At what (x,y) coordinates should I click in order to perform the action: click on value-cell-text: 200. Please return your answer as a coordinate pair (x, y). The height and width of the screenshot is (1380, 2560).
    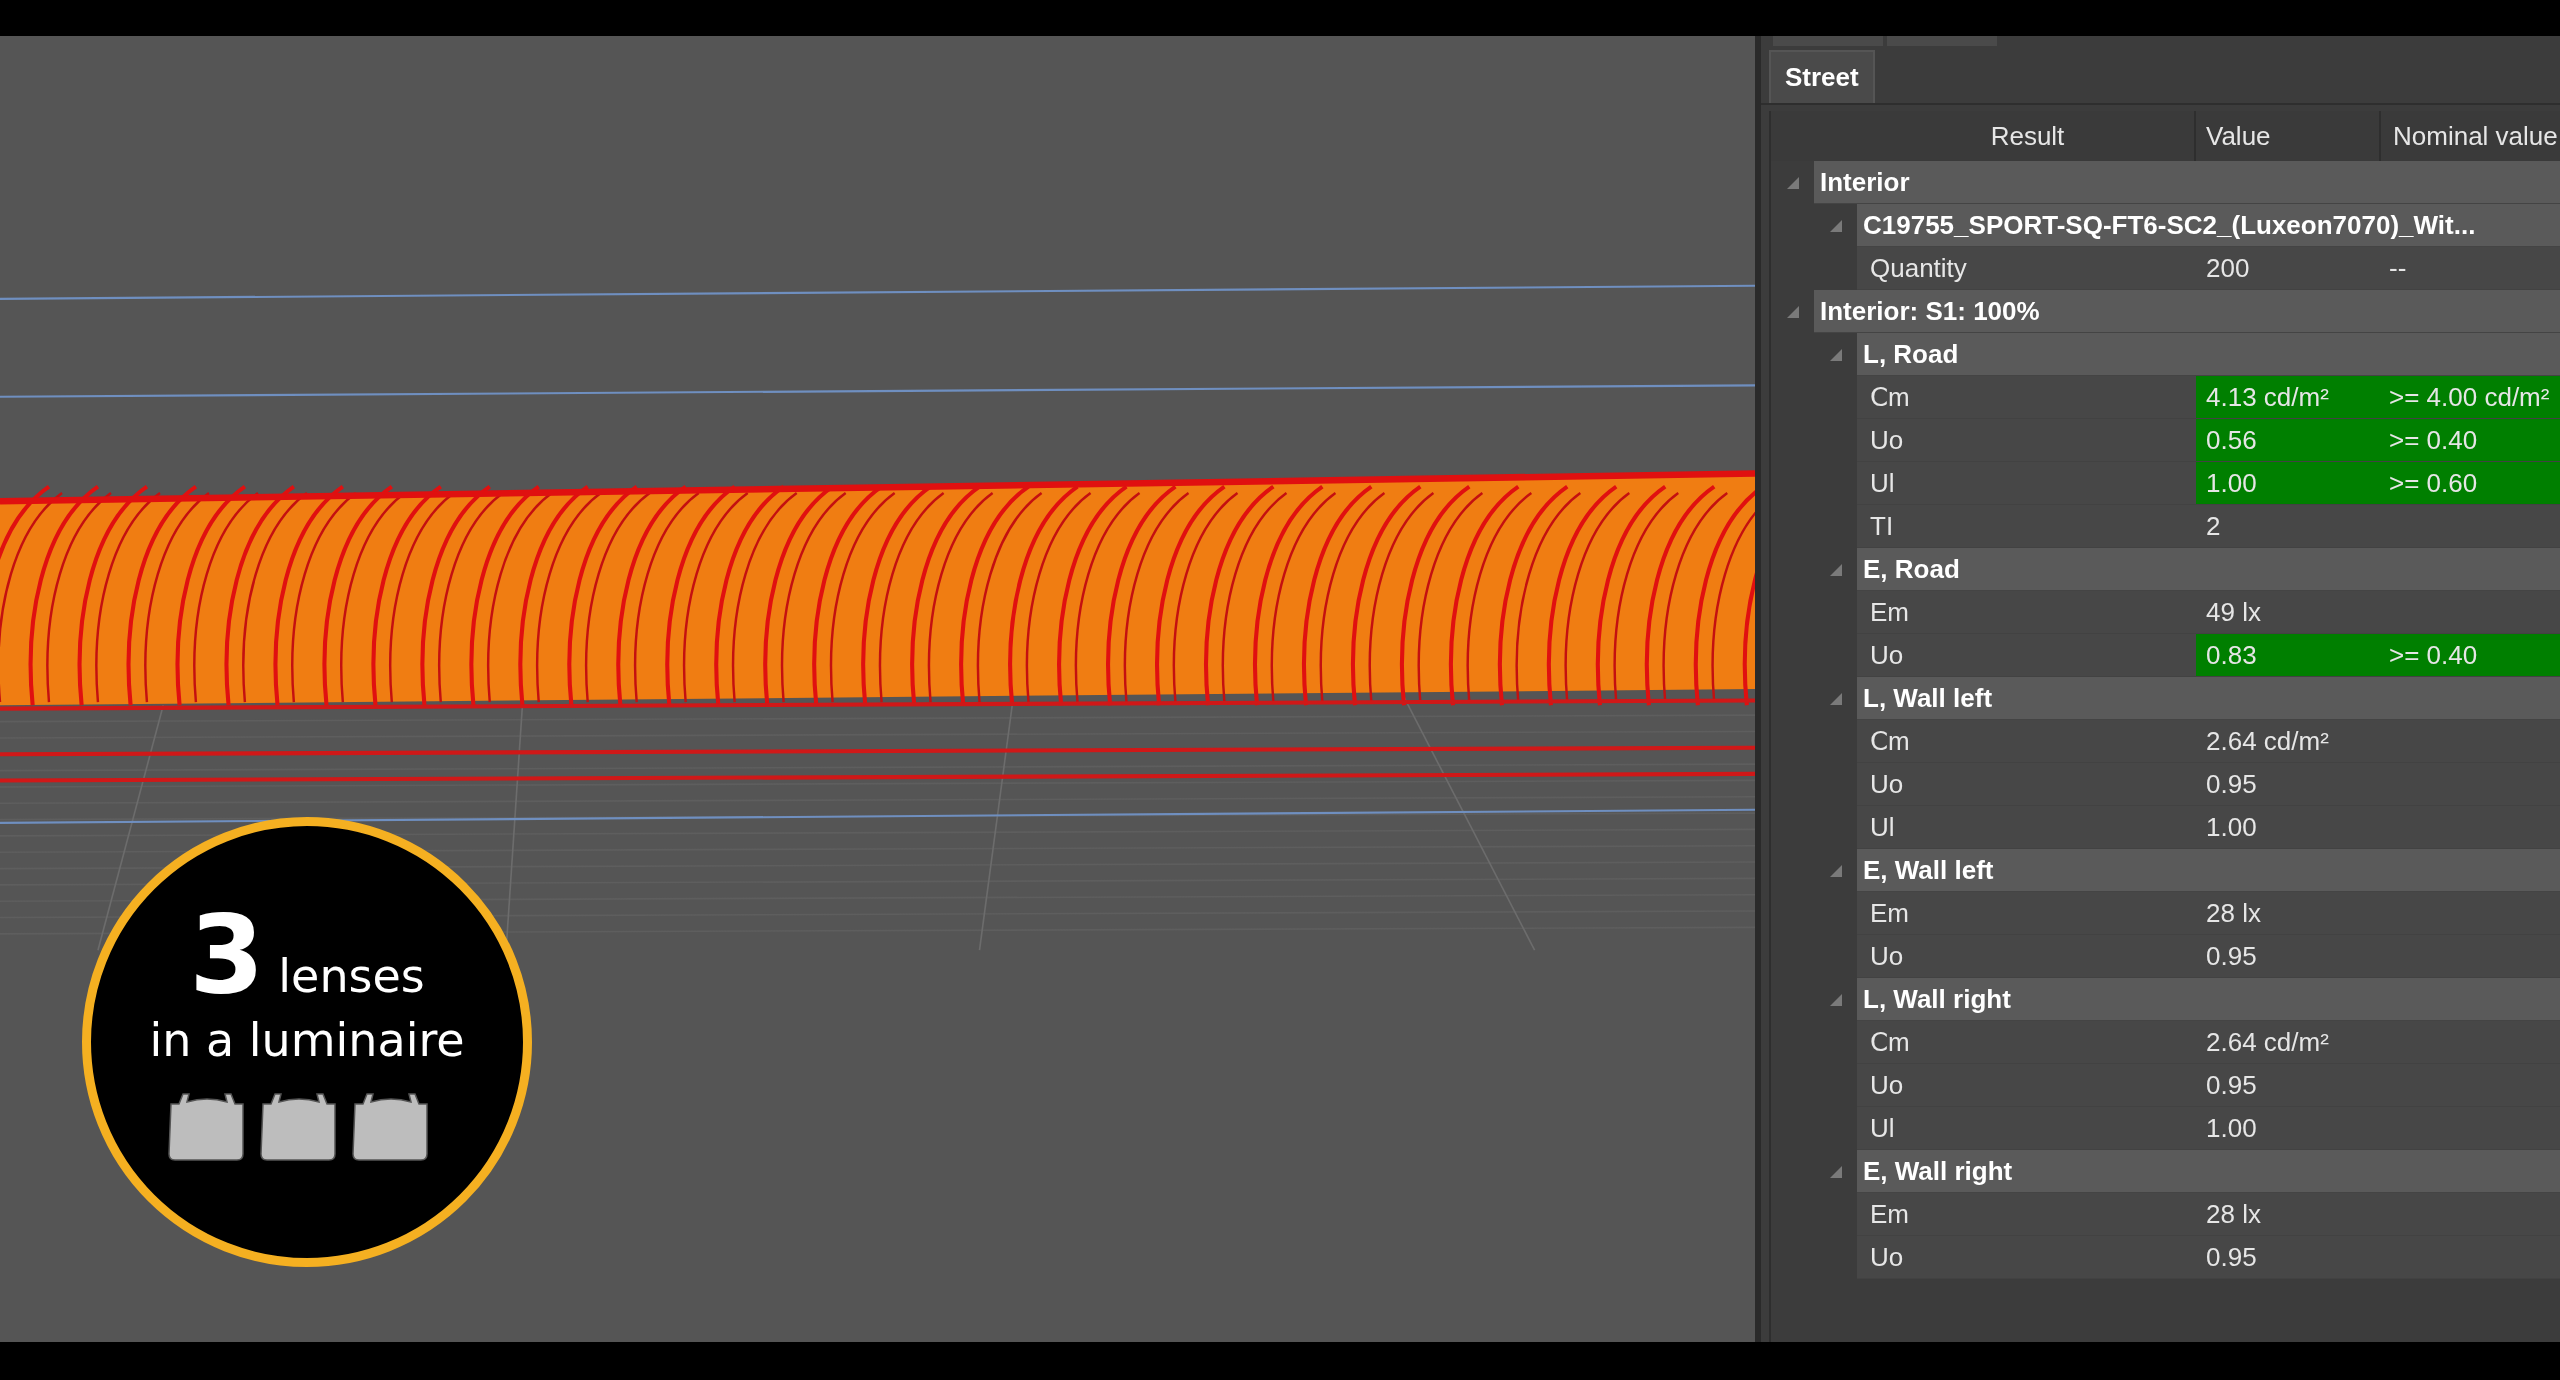
    Looking at the image, I should click on (2228, 268).